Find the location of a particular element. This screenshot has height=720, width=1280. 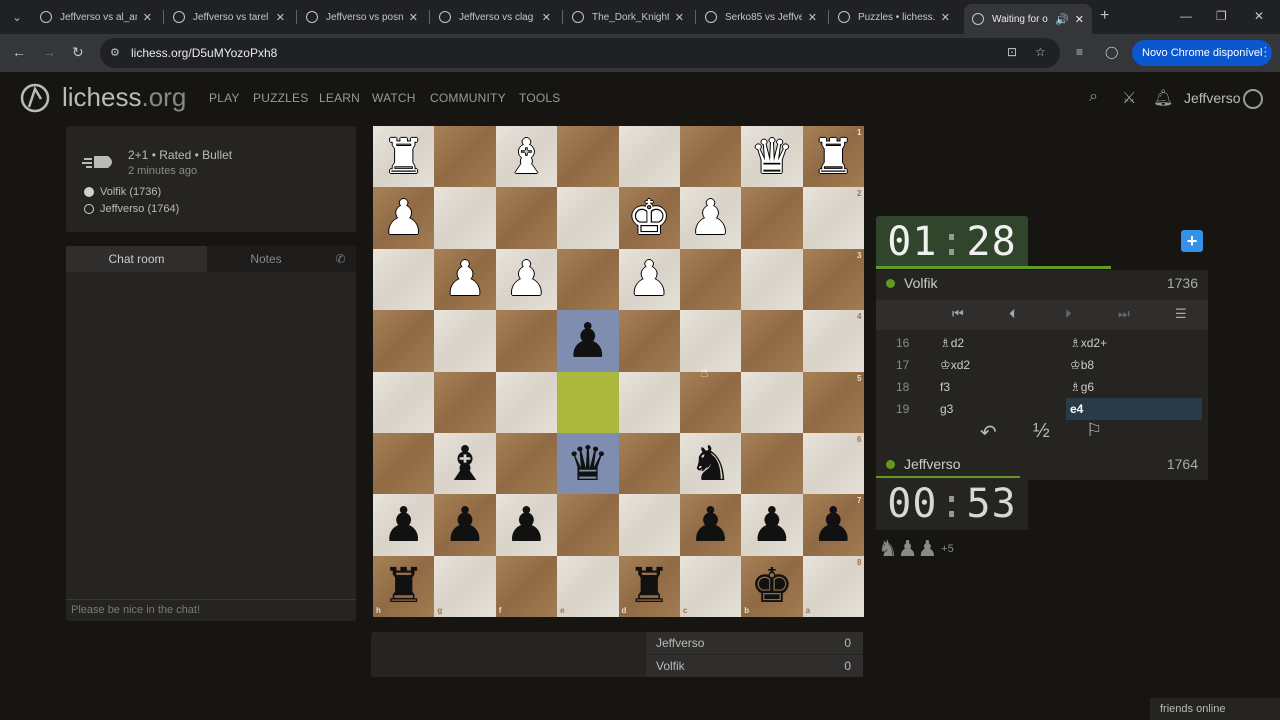

black-queen-icon: ♛ is located at coordinates (587, 464).